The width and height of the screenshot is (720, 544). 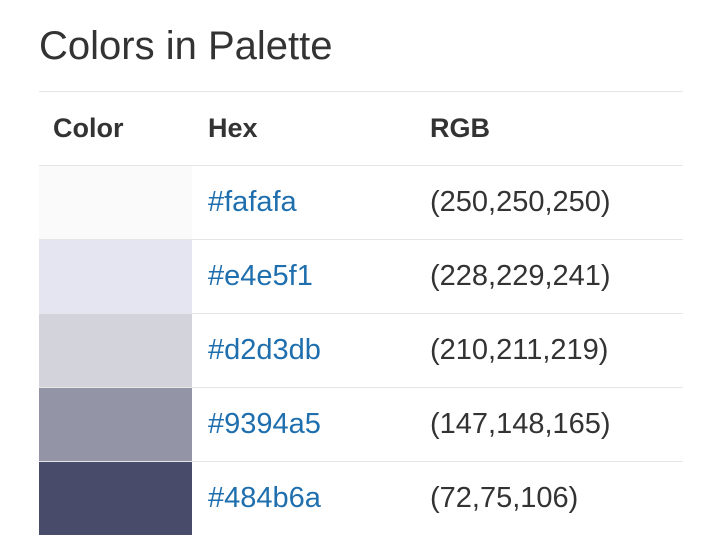 What do you see at coordinates (264, 498) in the screenshot?
I see `hex-link: #484b6a` at bounding box center [264, 498].